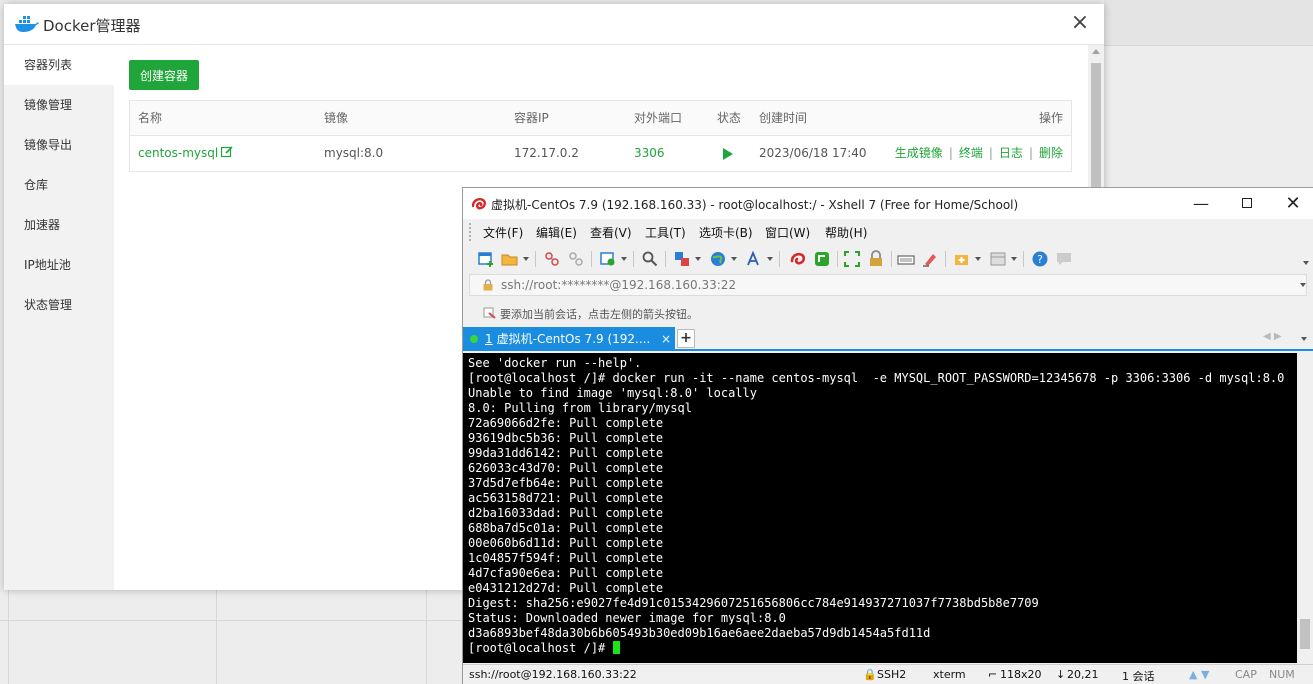 This screenshot has width=1313, height=684. I want to click on running-status-icon, so click(728, 154).